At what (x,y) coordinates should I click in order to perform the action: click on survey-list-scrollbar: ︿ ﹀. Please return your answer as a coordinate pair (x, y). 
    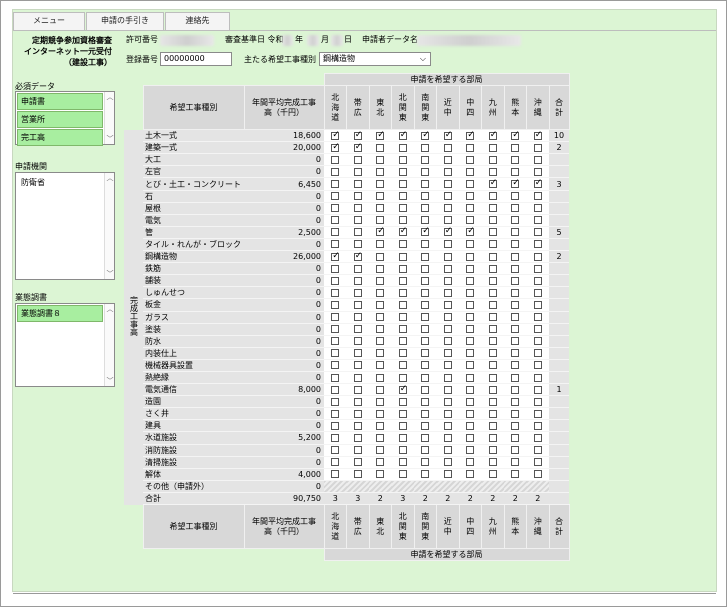
    Looking at the image, I should click on (109, 345).